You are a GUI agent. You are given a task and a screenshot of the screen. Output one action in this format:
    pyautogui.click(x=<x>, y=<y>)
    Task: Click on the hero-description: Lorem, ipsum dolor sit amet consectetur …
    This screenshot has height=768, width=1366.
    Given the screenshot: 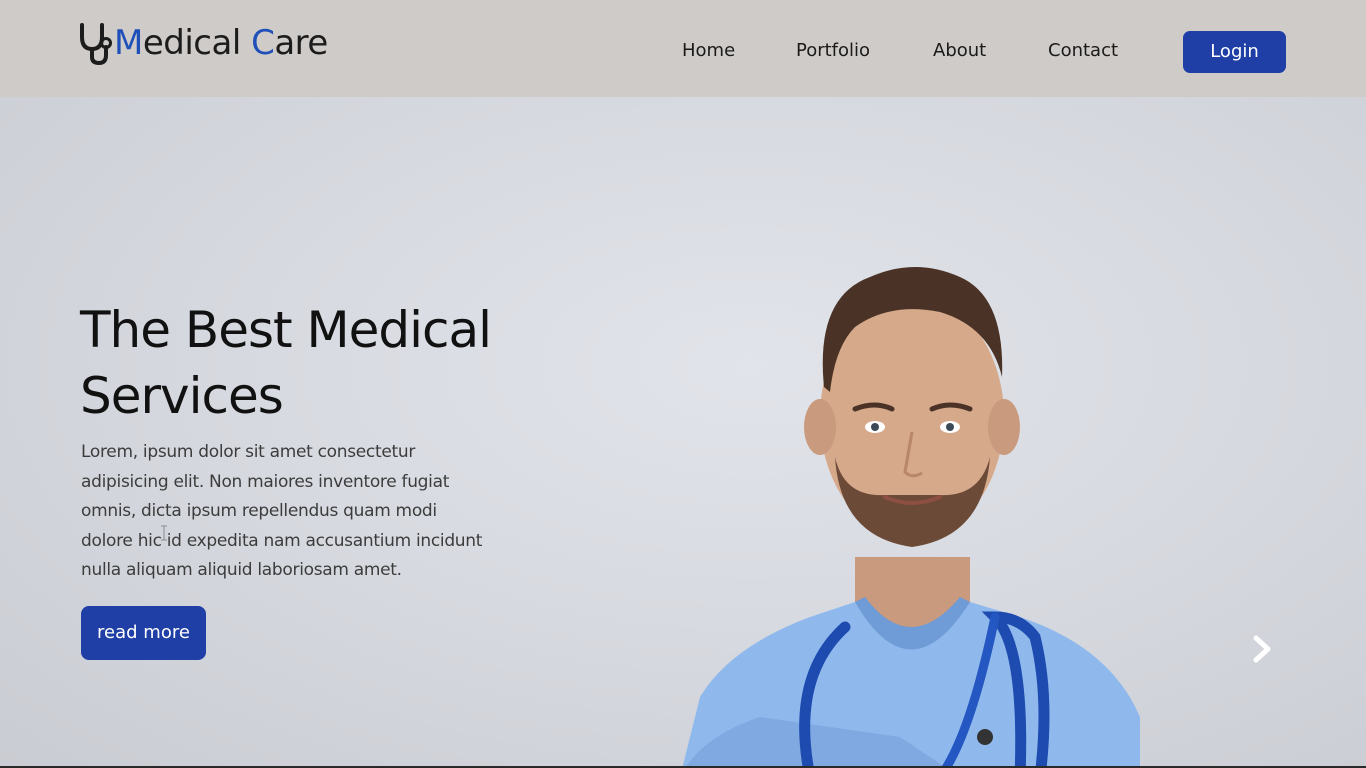 What is the action you would take?
    pyautogui.click(x=282, y=511)
    